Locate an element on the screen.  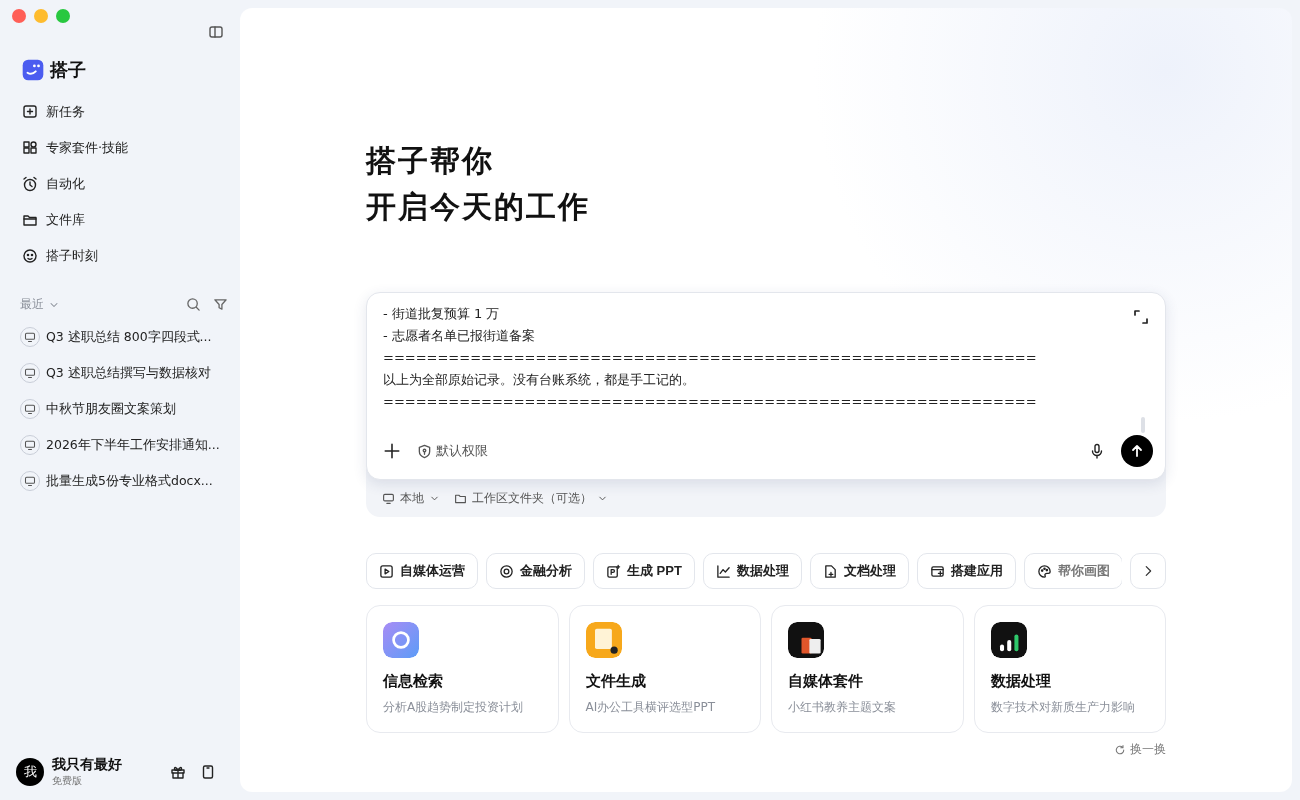
plan-label: 免费版 is located at coordinates (67, 781).